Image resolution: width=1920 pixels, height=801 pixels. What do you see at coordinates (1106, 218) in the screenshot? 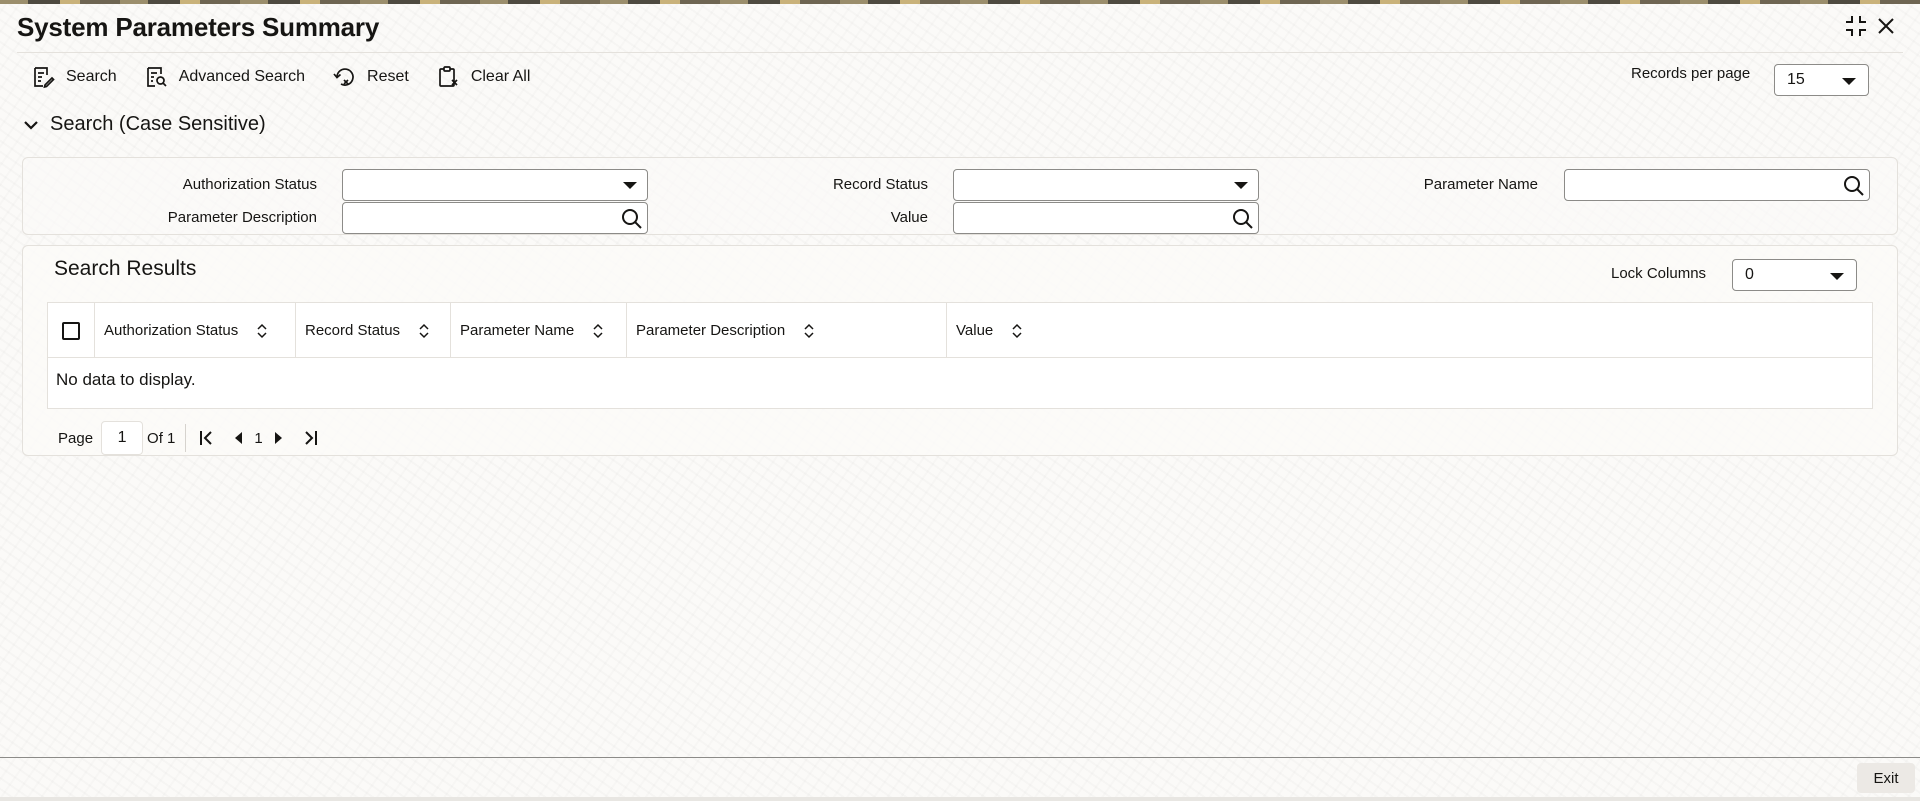
I see `value-input` at bounding box center [1106, 218].